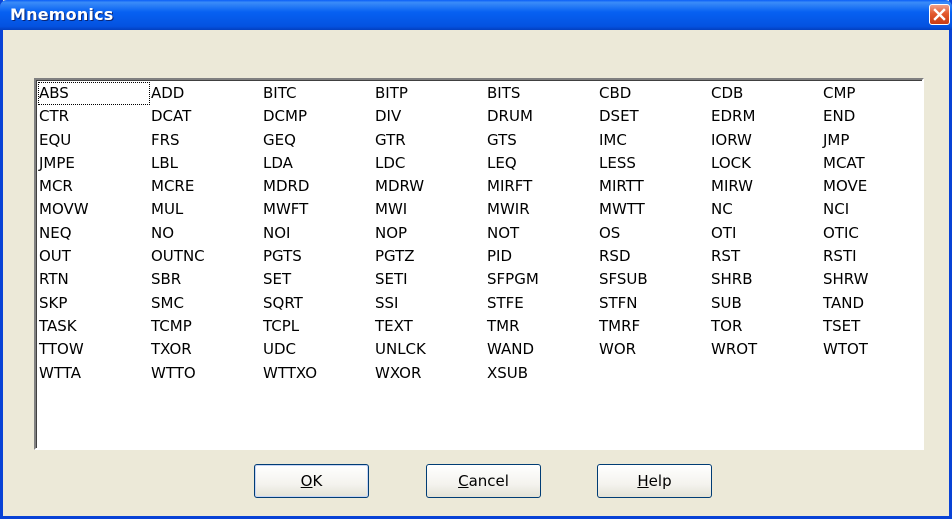 This screenshot has width=952, height=519. What do you see at coordinates (654, 93) in the screenshot?
I see `list-item: CBD` at bounding box center [654, 93].